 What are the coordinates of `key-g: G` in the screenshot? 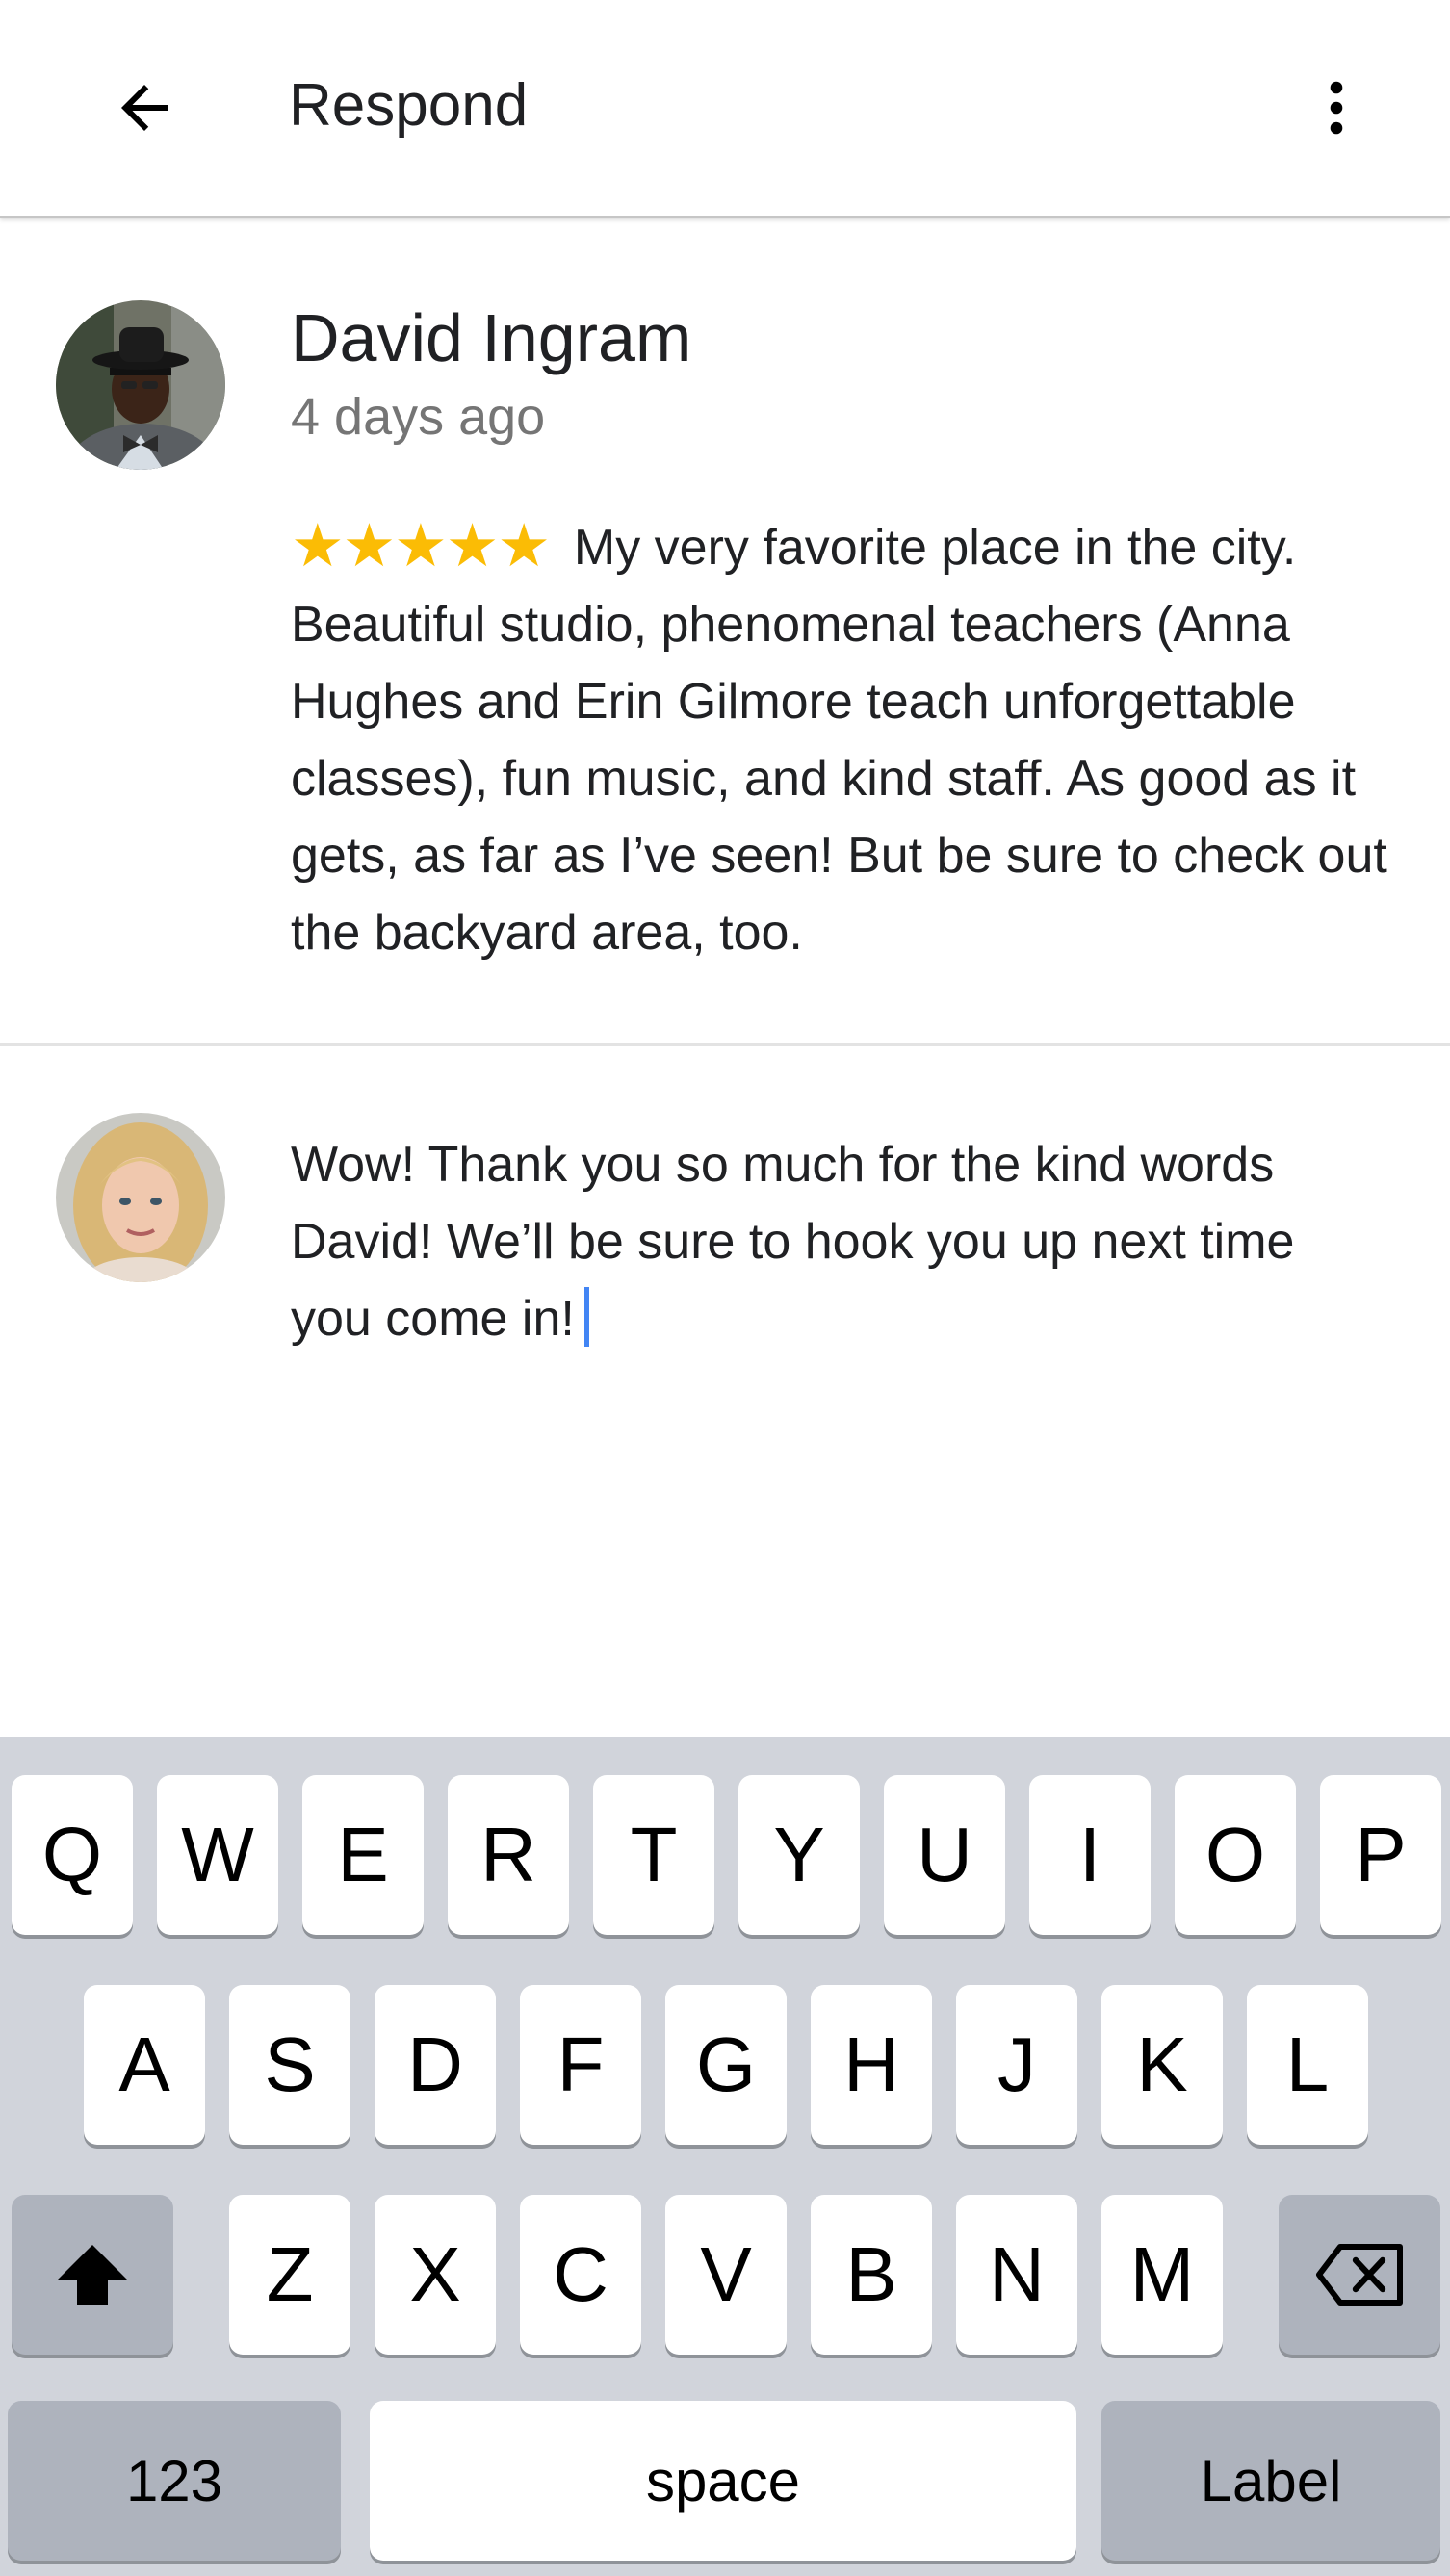 It's located at (726, 2065).